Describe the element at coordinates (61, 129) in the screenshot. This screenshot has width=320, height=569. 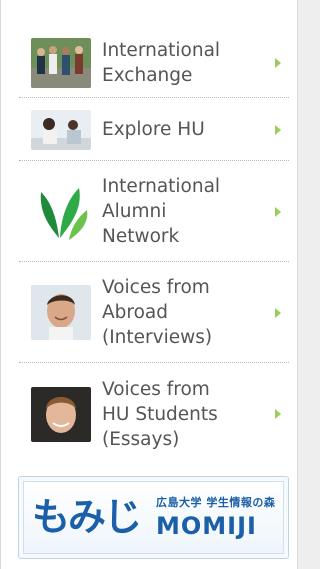
I see `explore-hu-photo` at that location.